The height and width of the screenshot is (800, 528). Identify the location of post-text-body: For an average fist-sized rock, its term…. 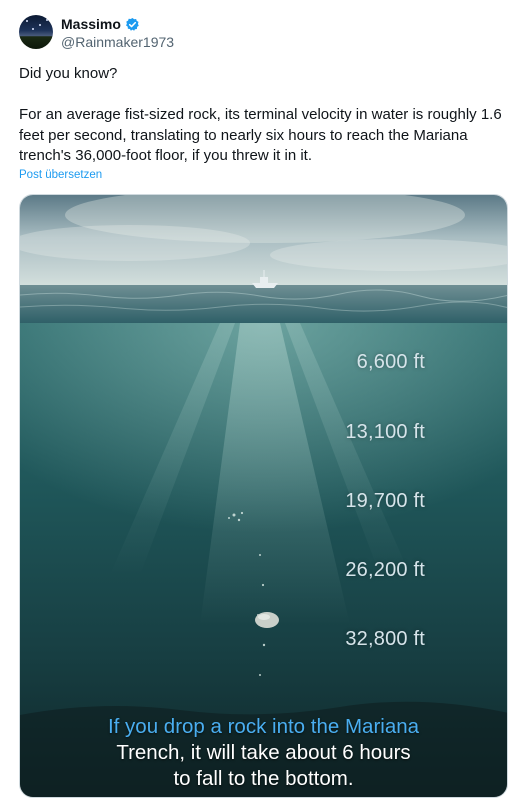
(260, 135).